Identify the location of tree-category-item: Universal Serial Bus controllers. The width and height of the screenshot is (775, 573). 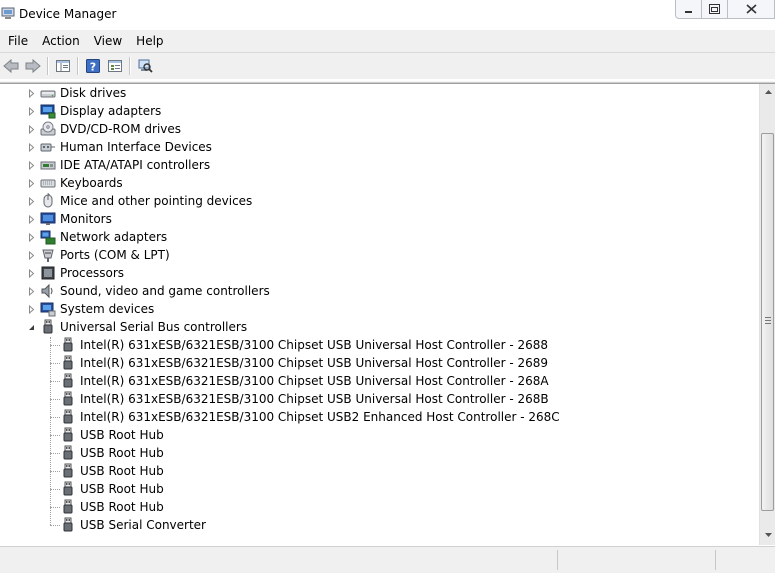
(143, 327).